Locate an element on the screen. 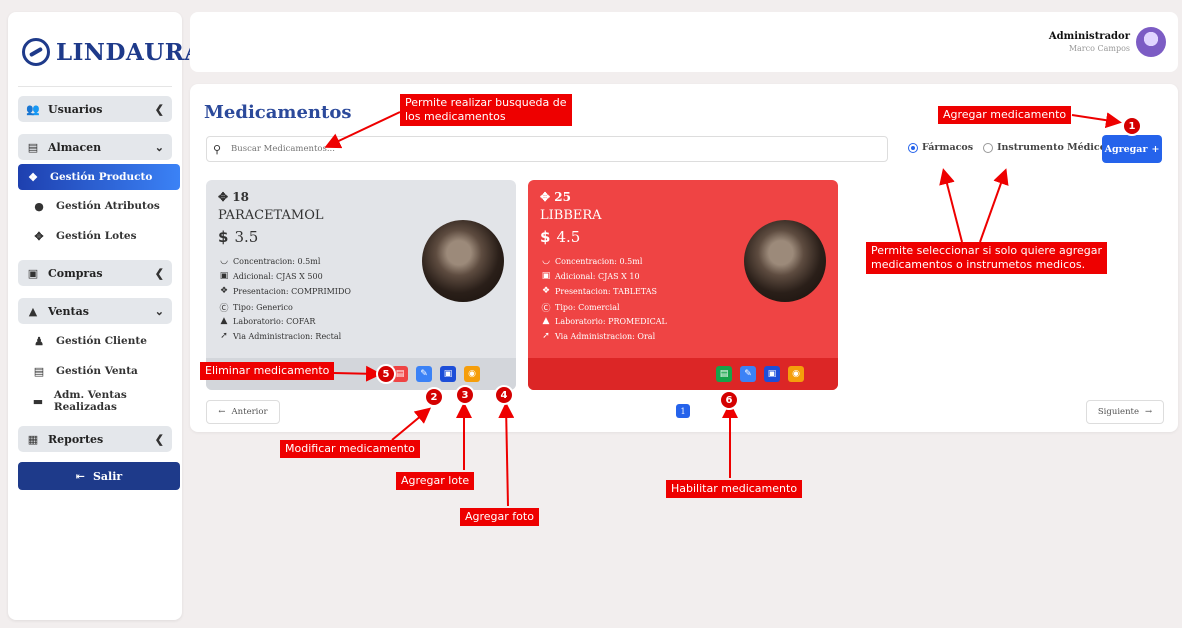 Image resolution: width=1182 pixels, height=628 pixels. logo-icon is located at coordinates (36, 52).